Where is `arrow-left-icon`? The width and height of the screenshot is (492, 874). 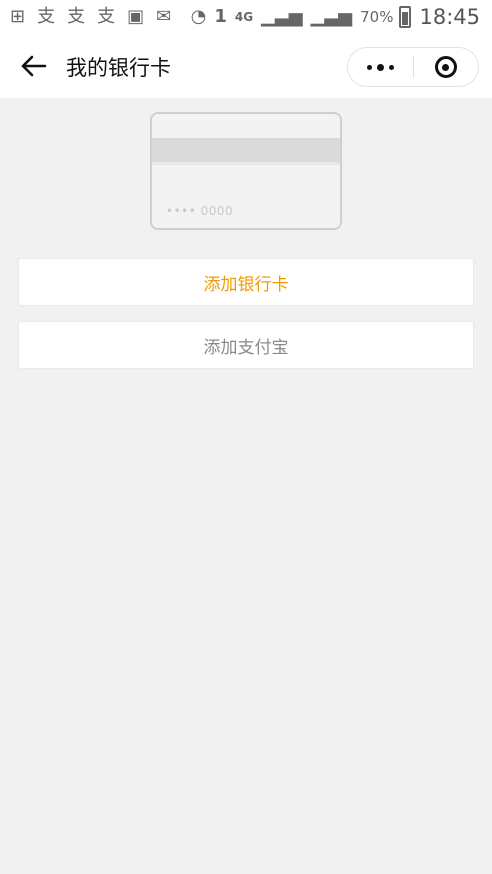
arrow-left-icon is located at coordinates (34, 66).